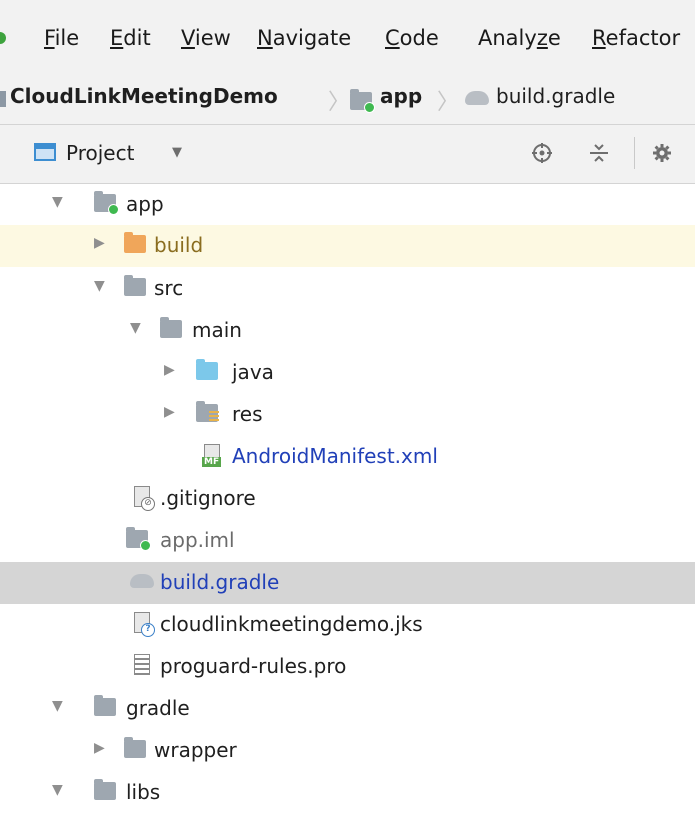 This screenshot has height=814, width=695. Describe the element at coordinates (519, 38) in the screenshot. I see `menu-analyze: Analyze` at that location.